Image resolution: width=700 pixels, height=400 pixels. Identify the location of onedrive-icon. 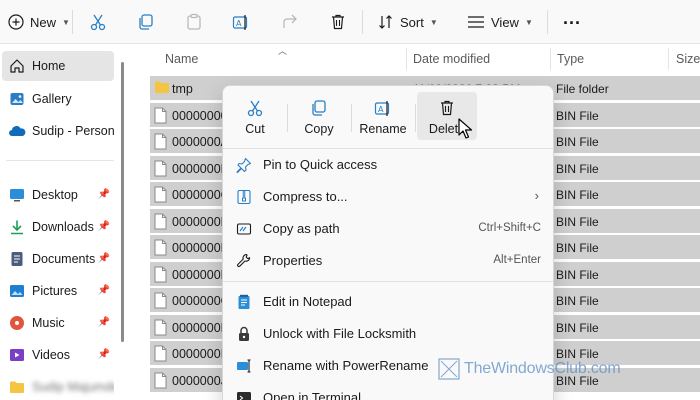
(17, 131).